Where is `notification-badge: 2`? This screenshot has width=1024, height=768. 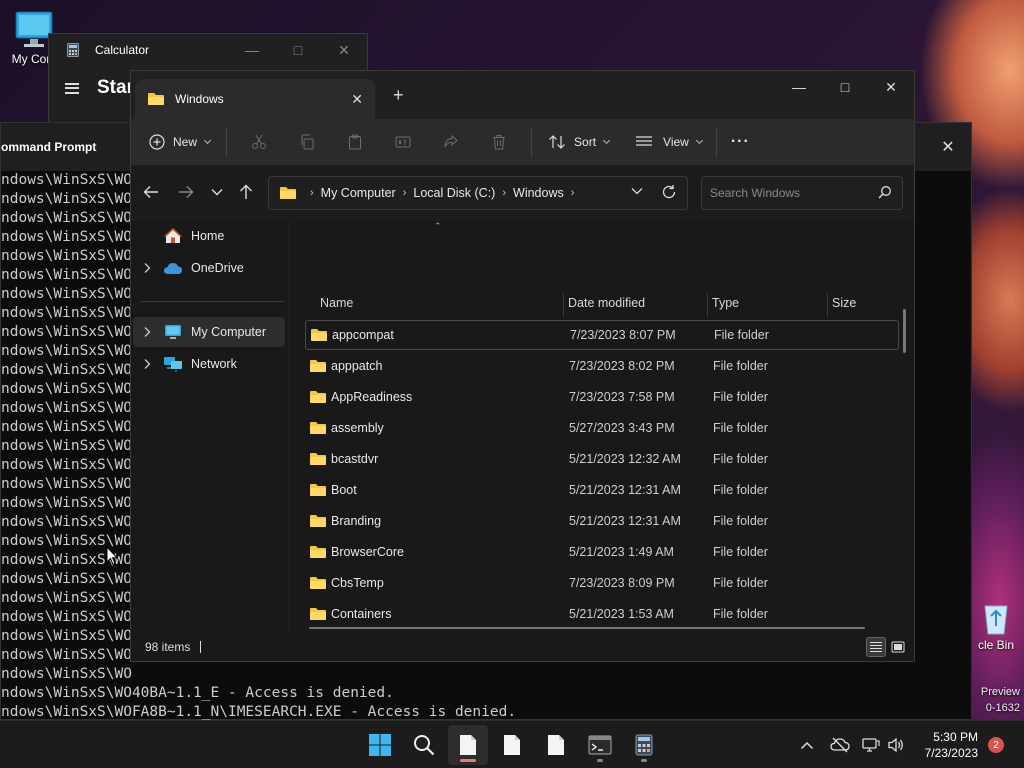 notification-badge: 2 is located at coordinates (996, 745).